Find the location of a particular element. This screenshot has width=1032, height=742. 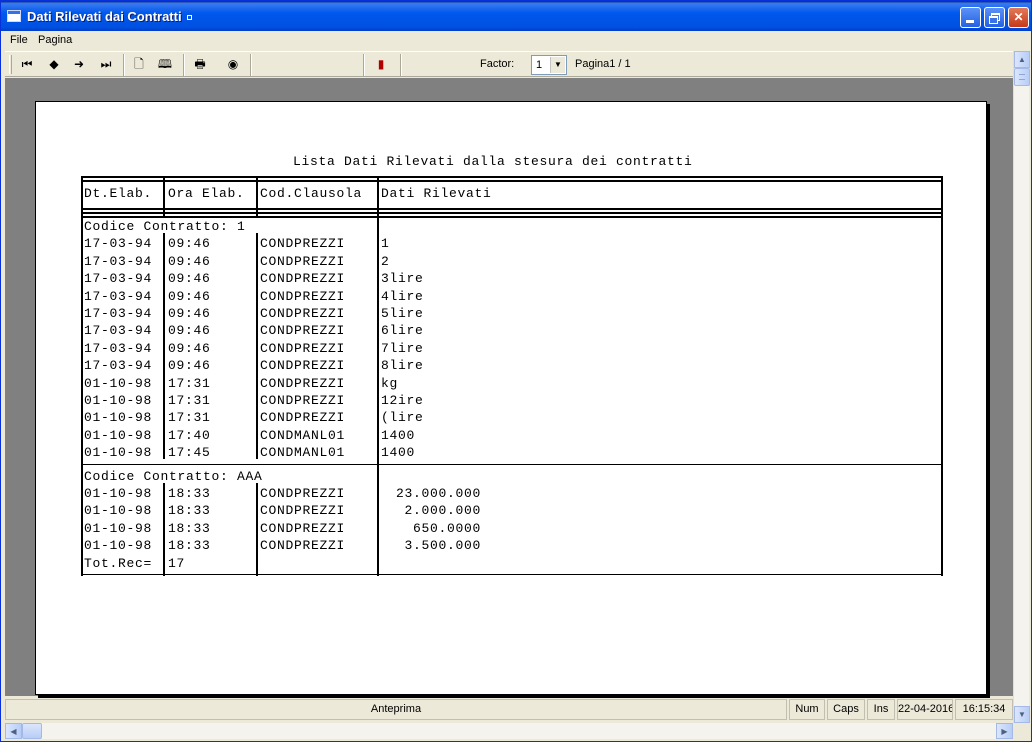

status-ins: Ins is located at coordinates (881, 709).